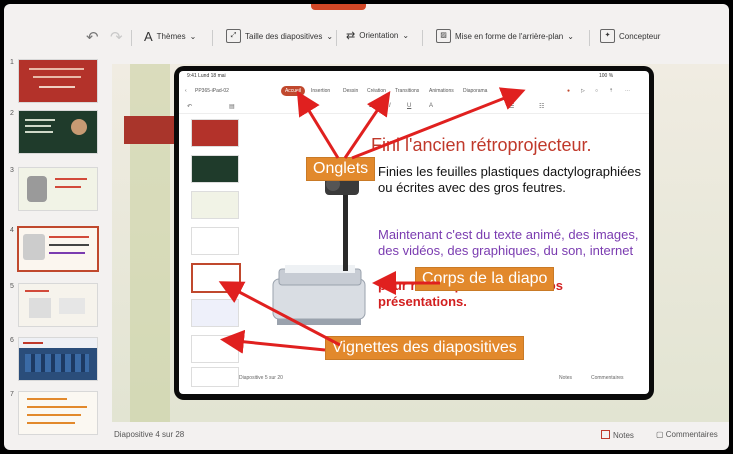 Image resolution: width=733 pixels, height=454 pixels. I want to click on ipad-notes-button: Notes, so click(565, 378).